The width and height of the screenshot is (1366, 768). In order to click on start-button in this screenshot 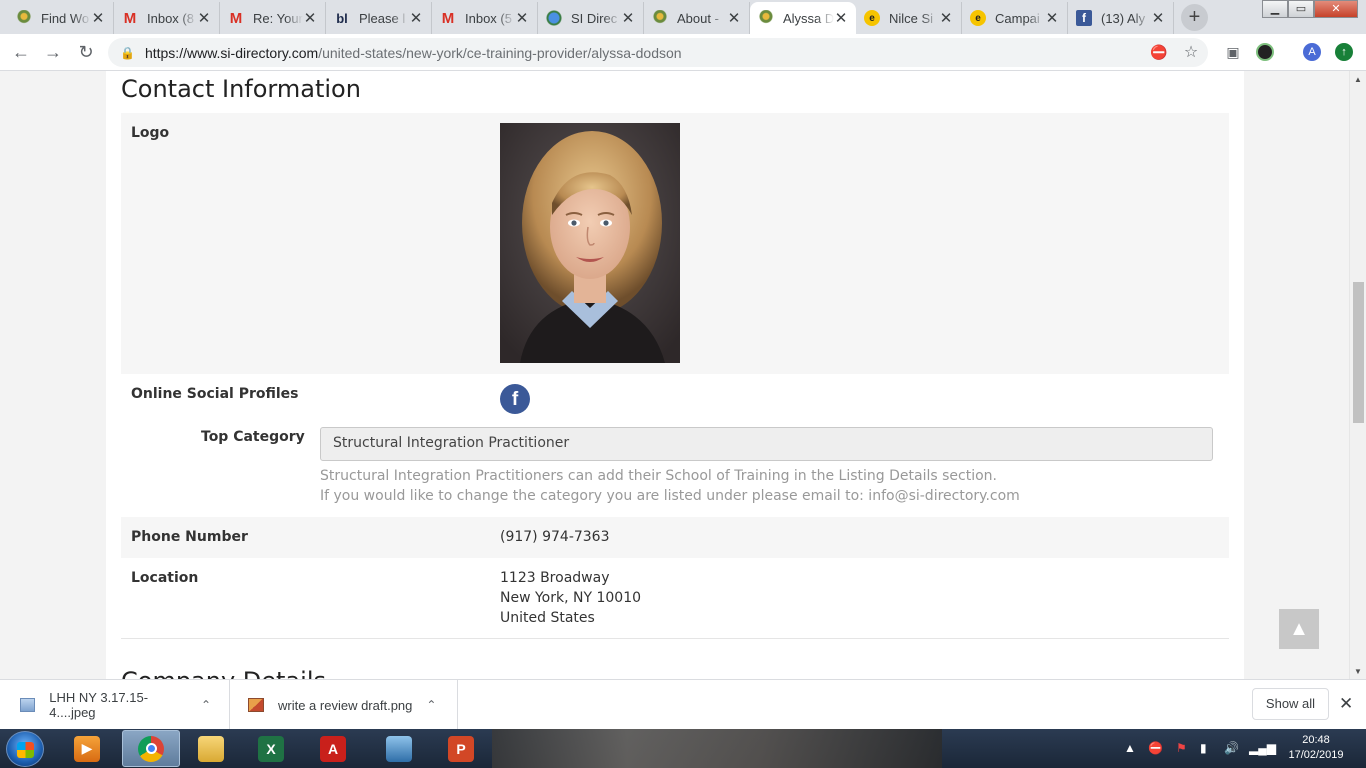, I will do `click(25, 749)`.